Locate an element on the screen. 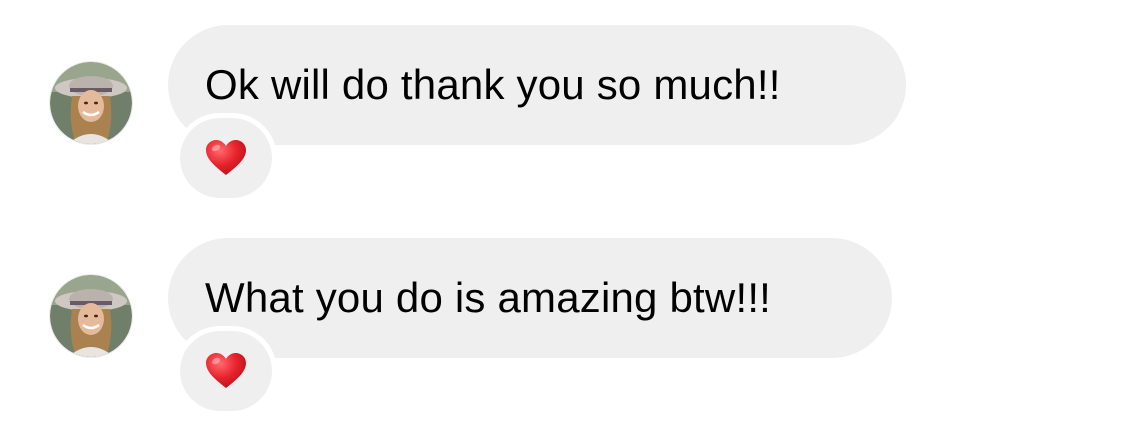  message-text: What you do is amazing btw!!! is located at coordinates (488, 297).